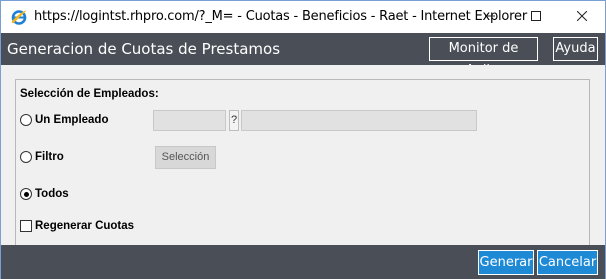  Describe the element at coordinates (26, 157) in the screenshot. I see `filtro-radio` at that location.